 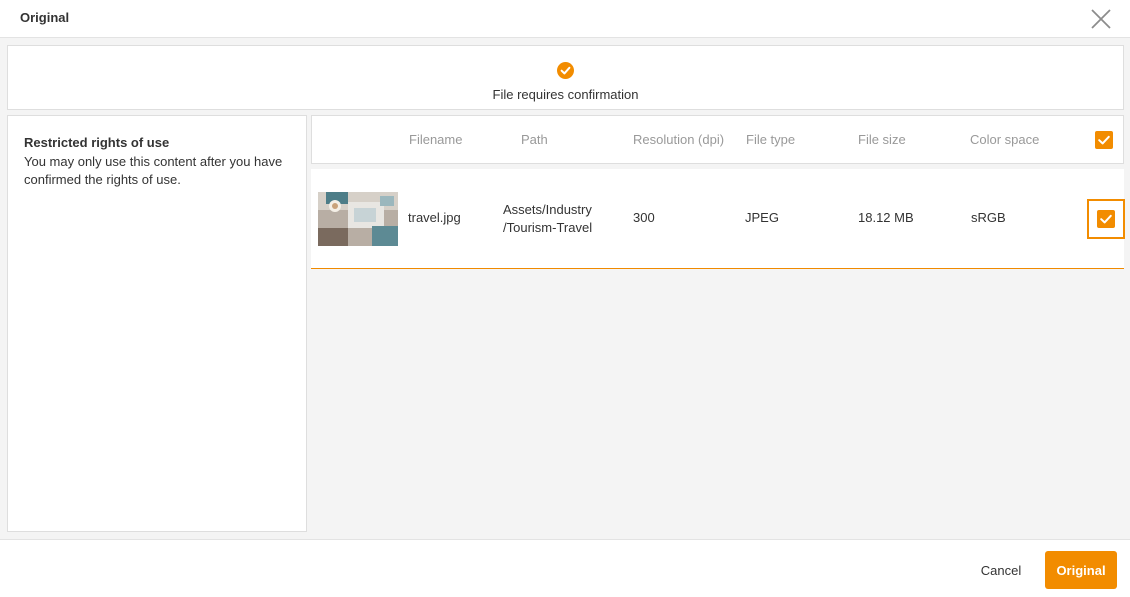 What do you see at coordinates (565, 70) in the screenshot?
I see `check-circle-icon` at bounding box center [565, 70].